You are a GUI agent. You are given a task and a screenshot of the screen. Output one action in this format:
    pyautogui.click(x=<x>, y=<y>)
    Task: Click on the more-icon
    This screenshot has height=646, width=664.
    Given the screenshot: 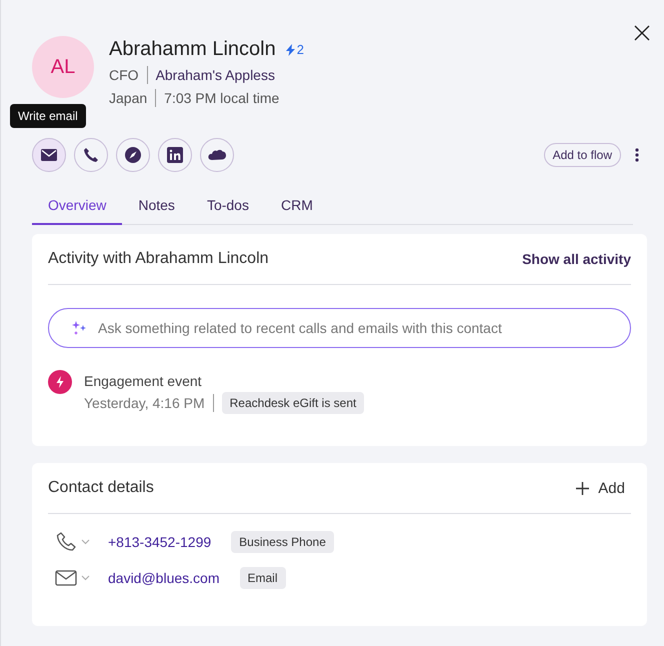 What is the action you would take?
    pyautogui.click(x=637, y=155)
    